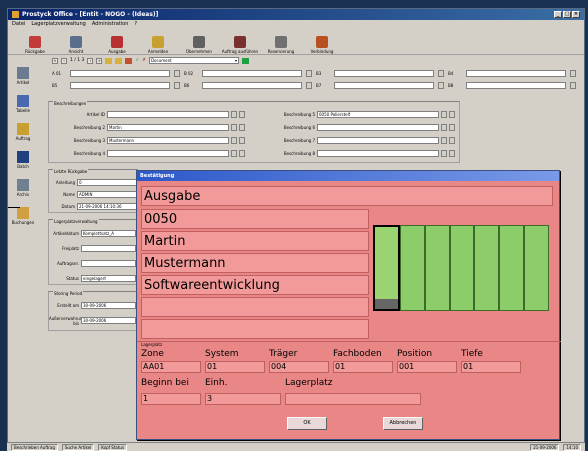  What do you see at coordinates (144, 60) in the screenshot?
I see `cancel-icon: ✗` at bounding box center [144, 60].